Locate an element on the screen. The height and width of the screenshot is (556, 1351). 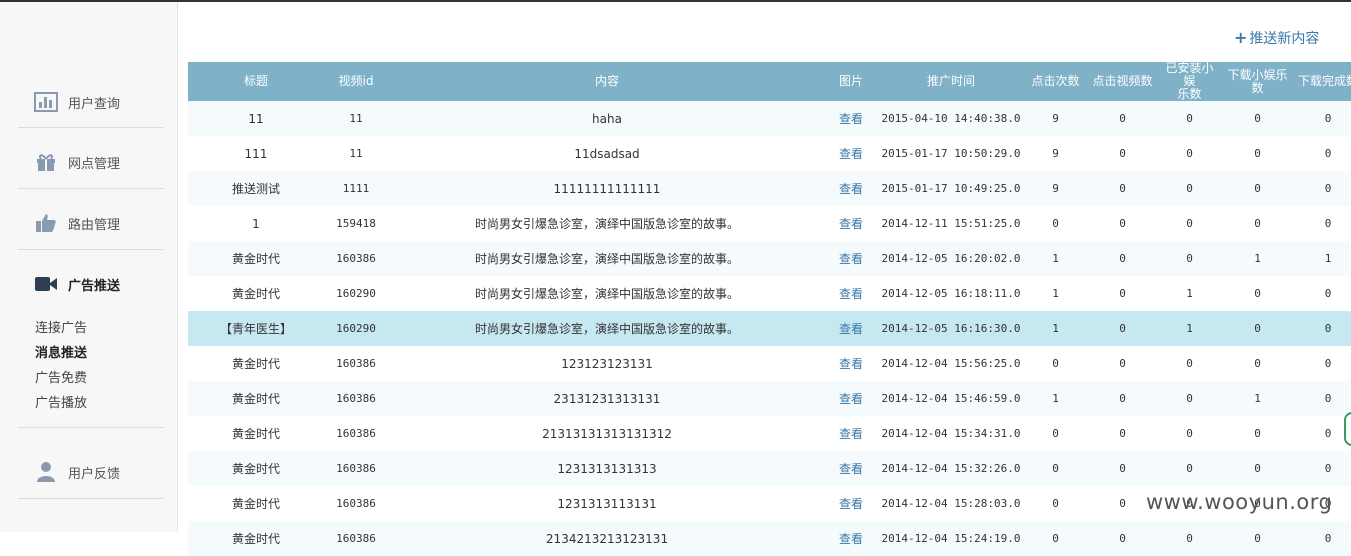
sidebar-item-label: 网点管理 is located at coordinates (94, 164).